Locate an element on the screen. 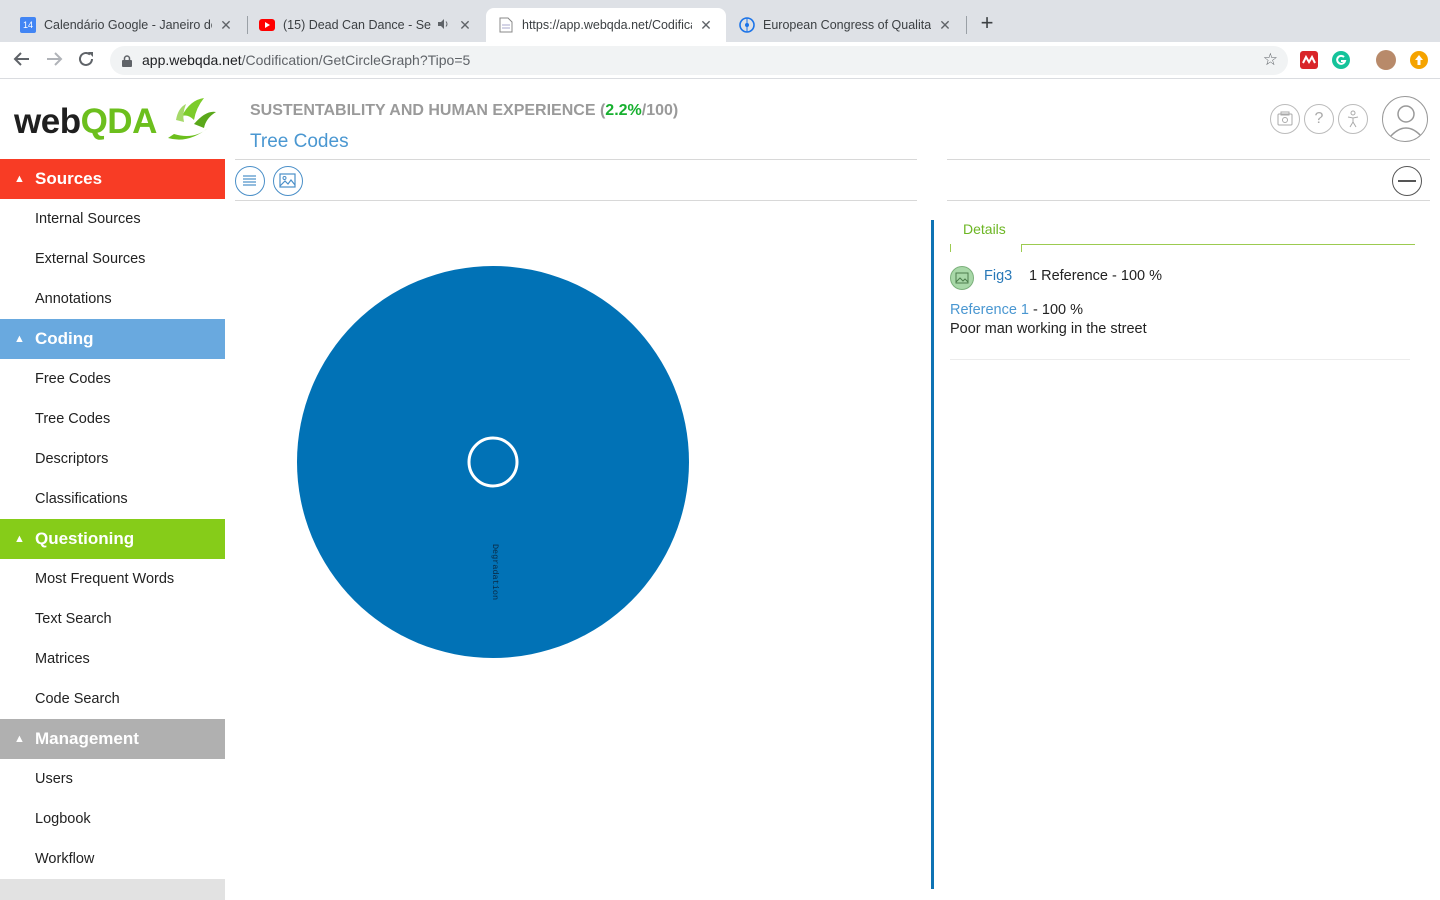 The height and width of the screenshot is (900, 1440). url-host: app.webqda.net is located at coordinates (192, 60).